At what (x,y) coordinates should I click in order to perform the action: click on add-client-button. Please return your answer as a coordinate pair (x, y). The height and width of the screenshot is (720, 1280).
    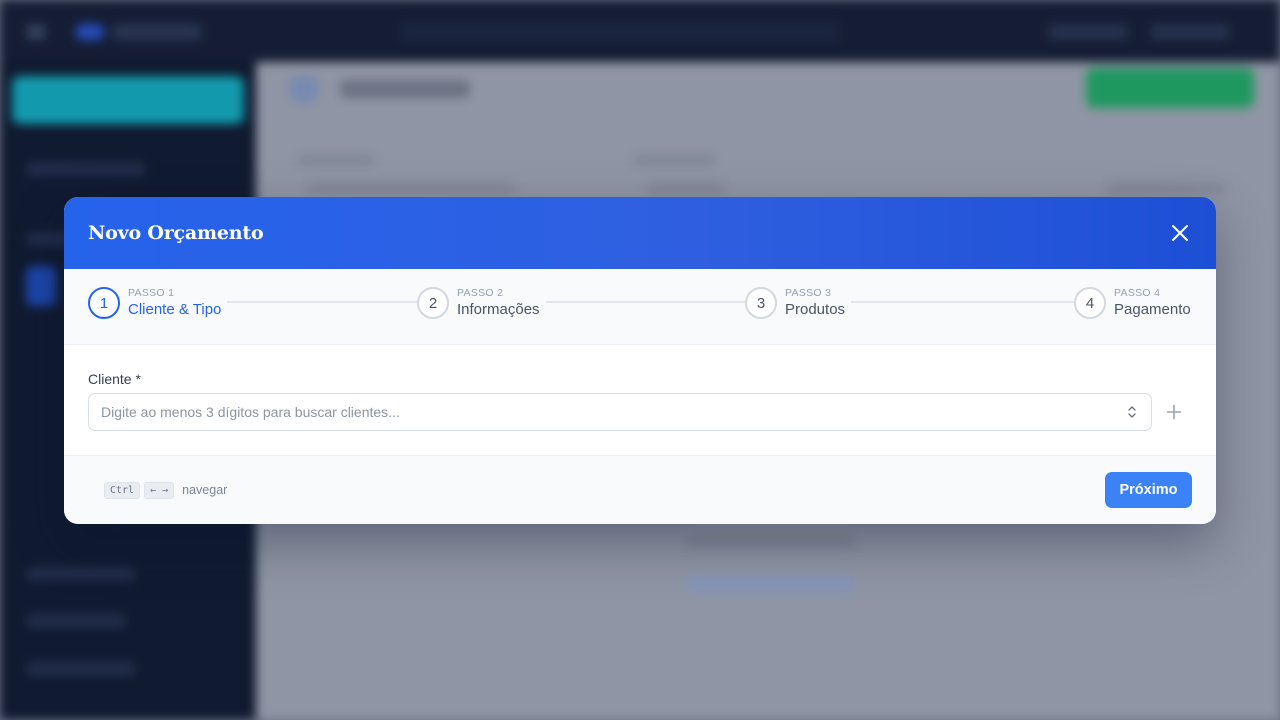
    Looking at the image, I should click on (1174, 412).